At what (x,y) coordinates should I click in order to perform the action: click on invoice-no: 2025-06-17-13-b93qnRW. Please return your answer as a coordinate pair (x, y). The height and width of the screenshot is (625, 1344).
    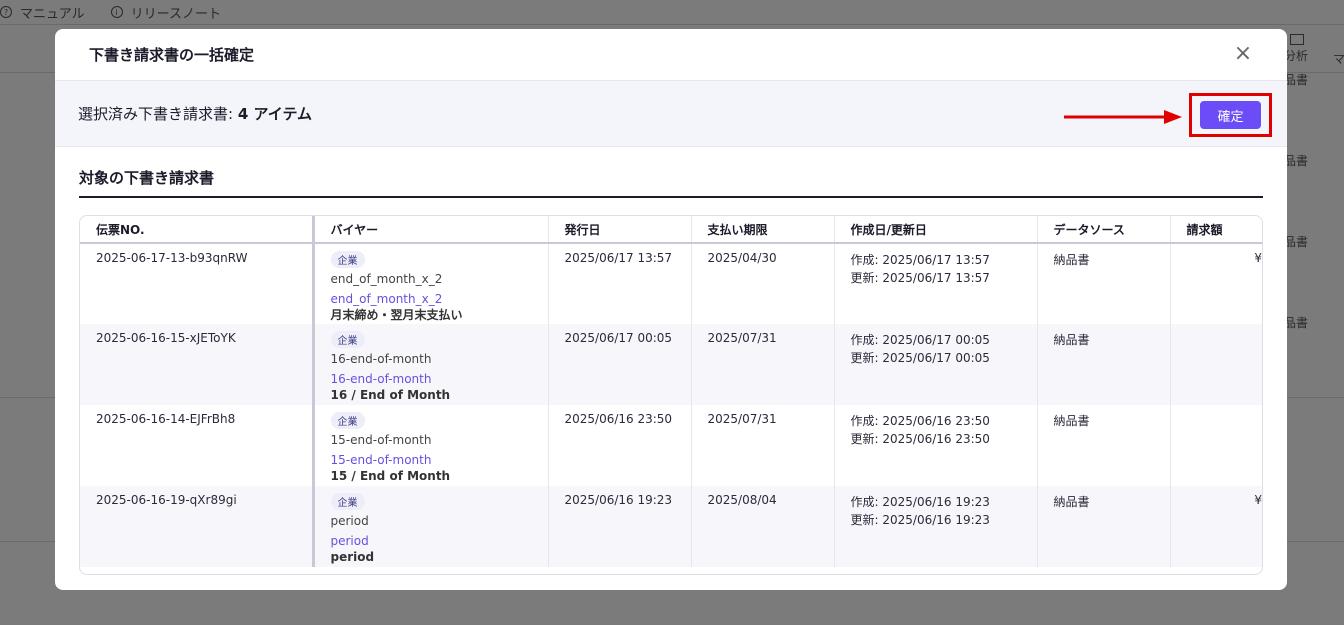
    Looking at the image, I should click on (197, 283).